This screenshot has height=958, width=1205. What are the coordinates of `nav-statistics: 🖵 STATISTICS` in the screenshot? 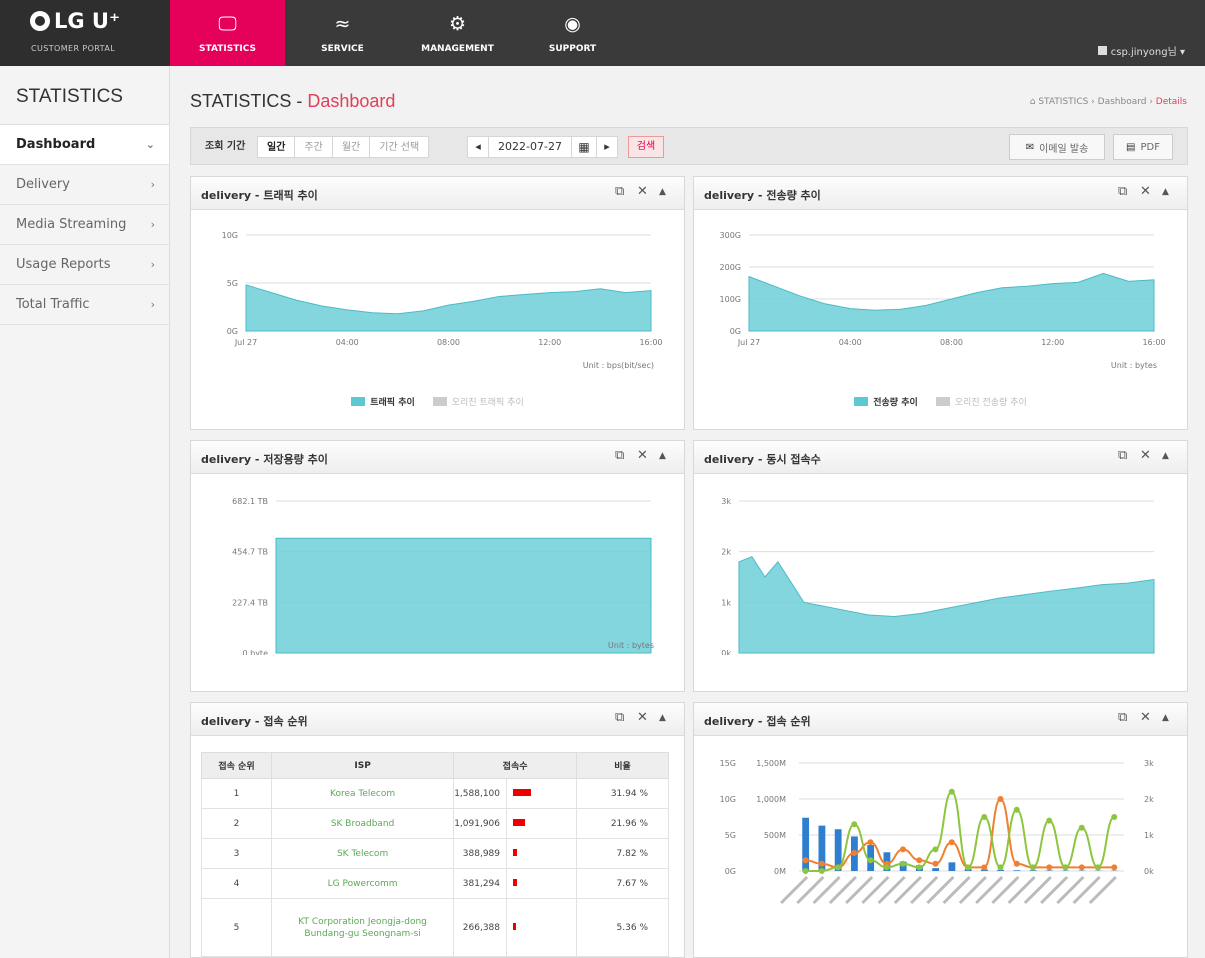 It's located at (227, 33).